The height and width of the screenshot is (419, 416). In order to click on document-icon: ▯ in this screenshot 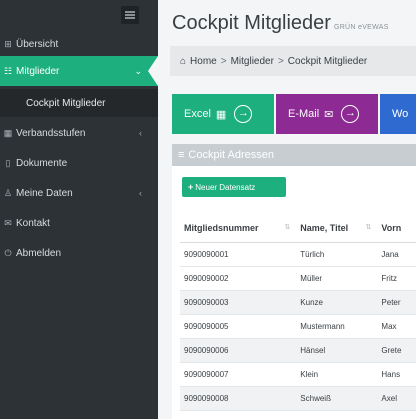, I will do `click(8, 162)`.